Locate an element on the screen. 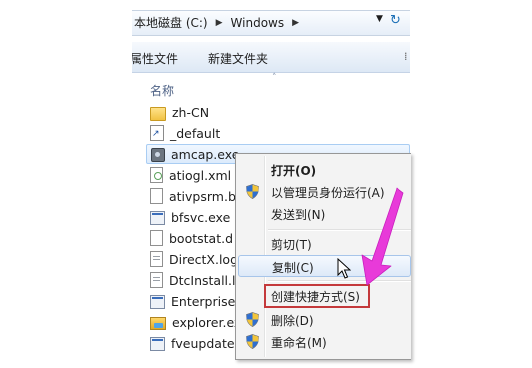 The height and width of the screenshot is (368, 532). menu-item-label: 创建快捷方式(S) is located at coordinates (315, 297).